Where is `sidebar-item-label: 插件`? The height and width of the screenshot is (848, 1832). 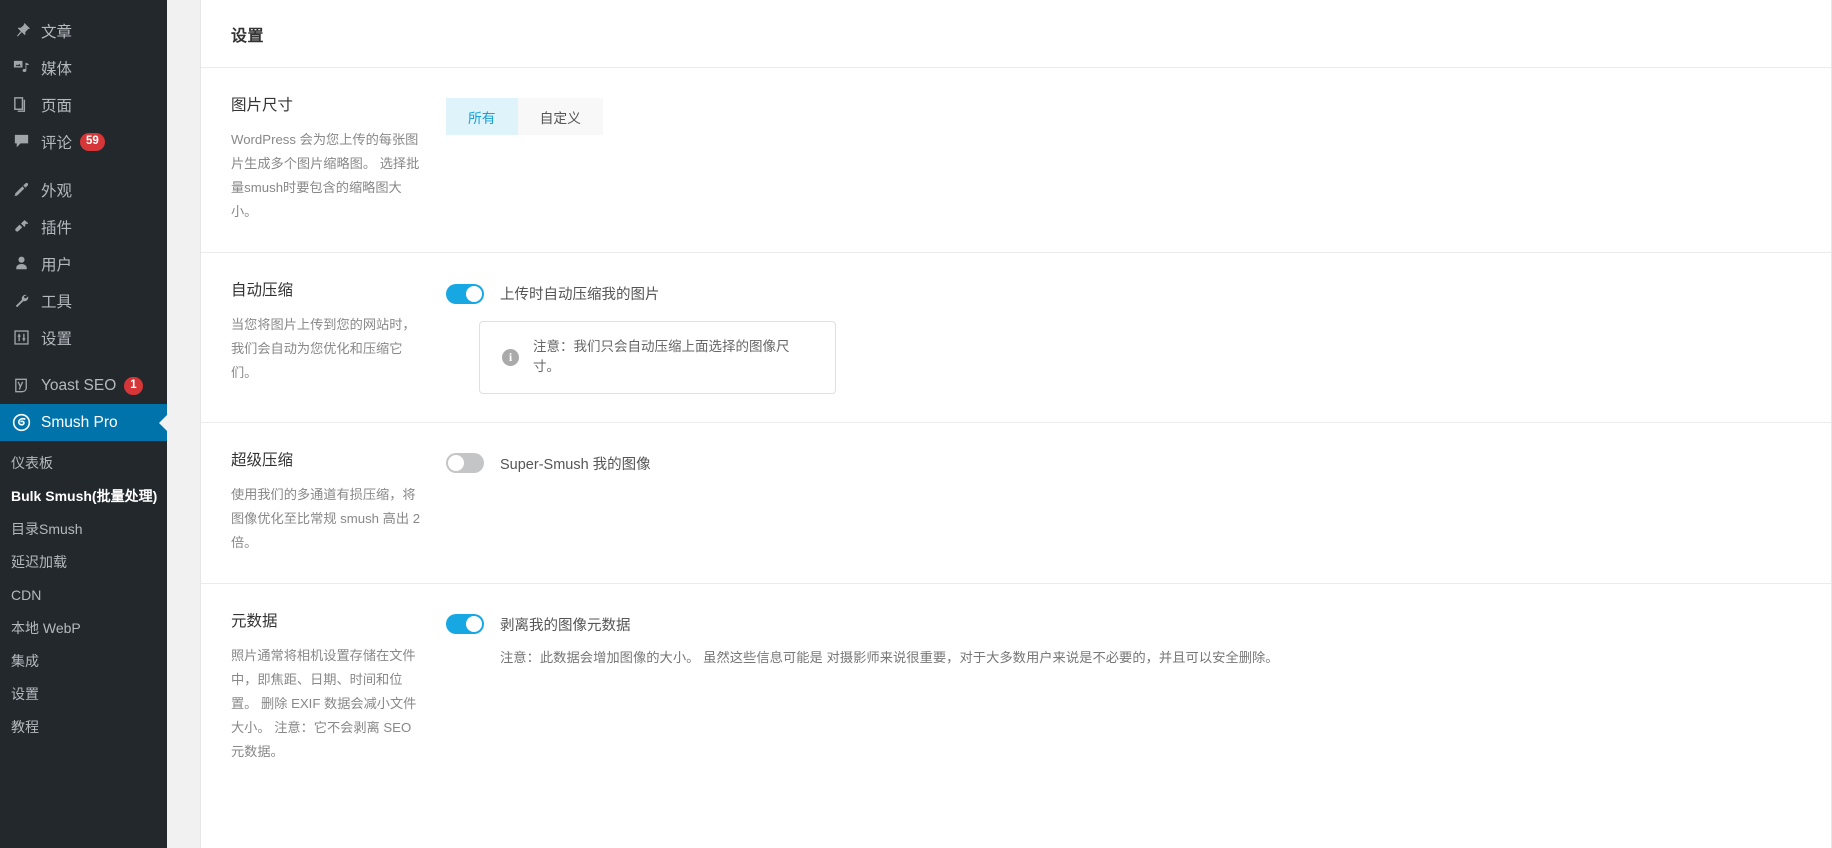 sidebar-item-label: 插件 is located at coordinates (57, 228).